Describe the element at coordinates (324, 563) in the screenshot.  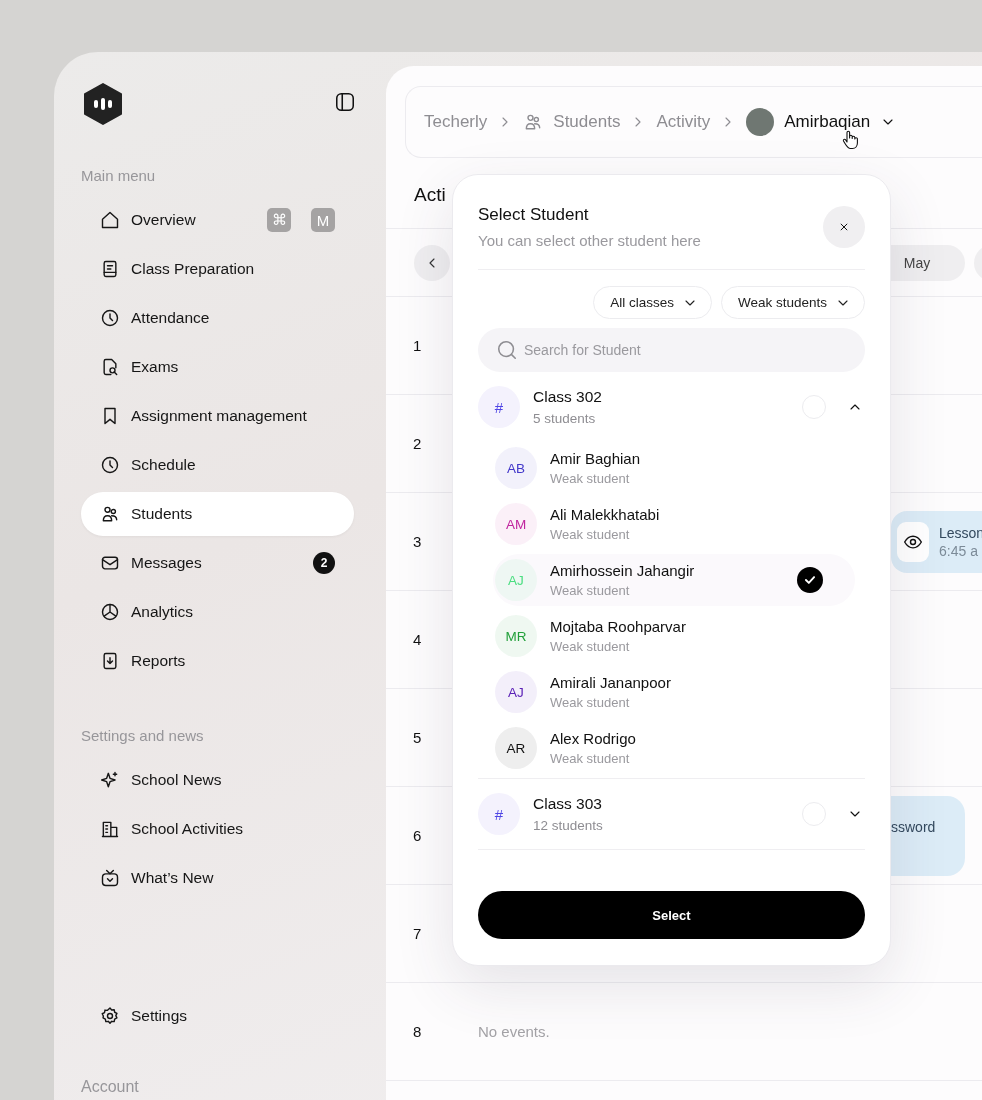
I see `count-badge: 2` at that location.